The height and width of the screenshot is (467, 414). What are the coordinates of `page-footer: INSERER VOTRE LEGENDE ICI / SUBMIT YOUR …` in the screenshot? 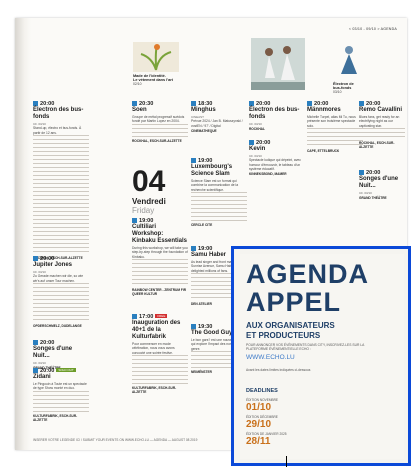 It's located at (115, 440).